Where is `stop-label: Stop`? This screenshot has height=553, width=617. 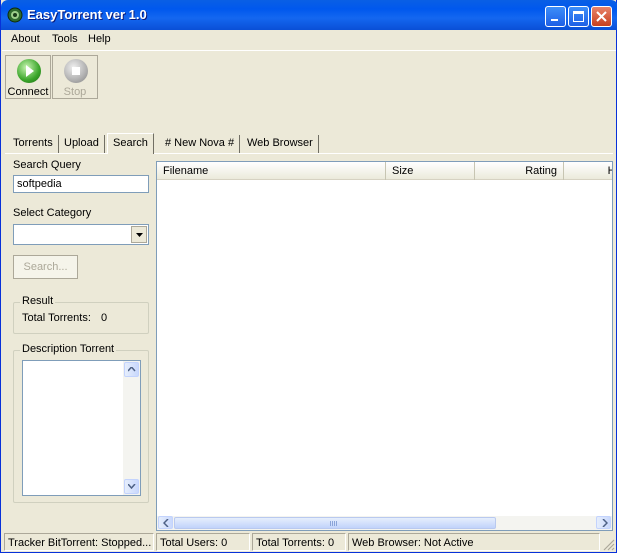
stop-label: Stop is located at coordinates (75, 92).